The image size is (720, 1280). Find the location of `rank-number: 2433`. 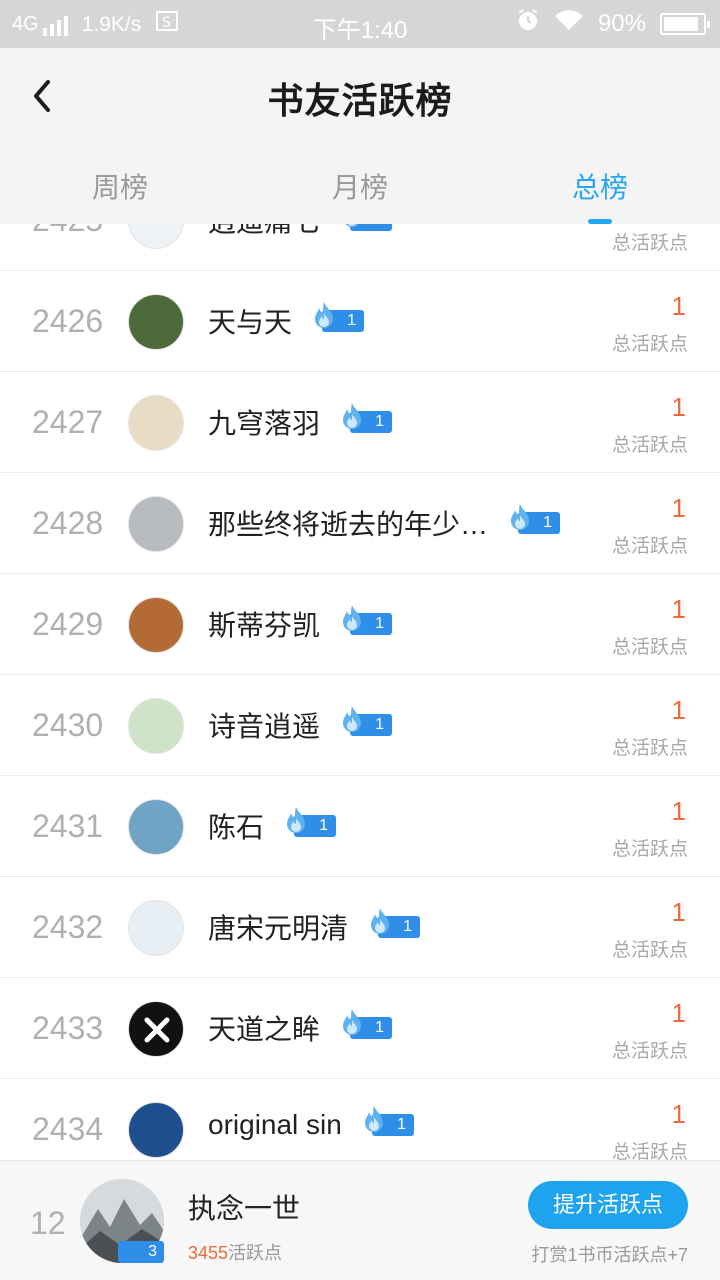

rank-number: 2433 is located at coordinates (68, 1028).